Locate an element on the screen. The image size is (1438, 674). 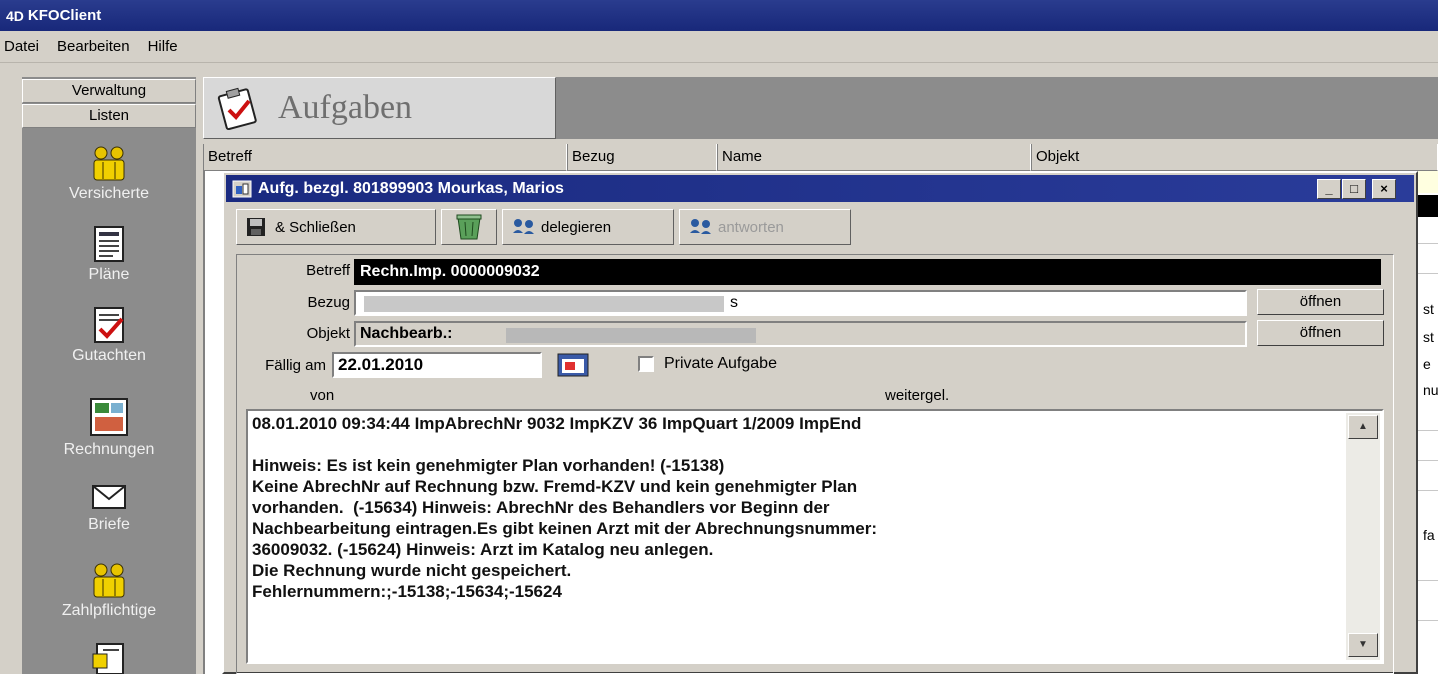
sidebar-item-briefe: Briefe is located at coordinates (109, 506).